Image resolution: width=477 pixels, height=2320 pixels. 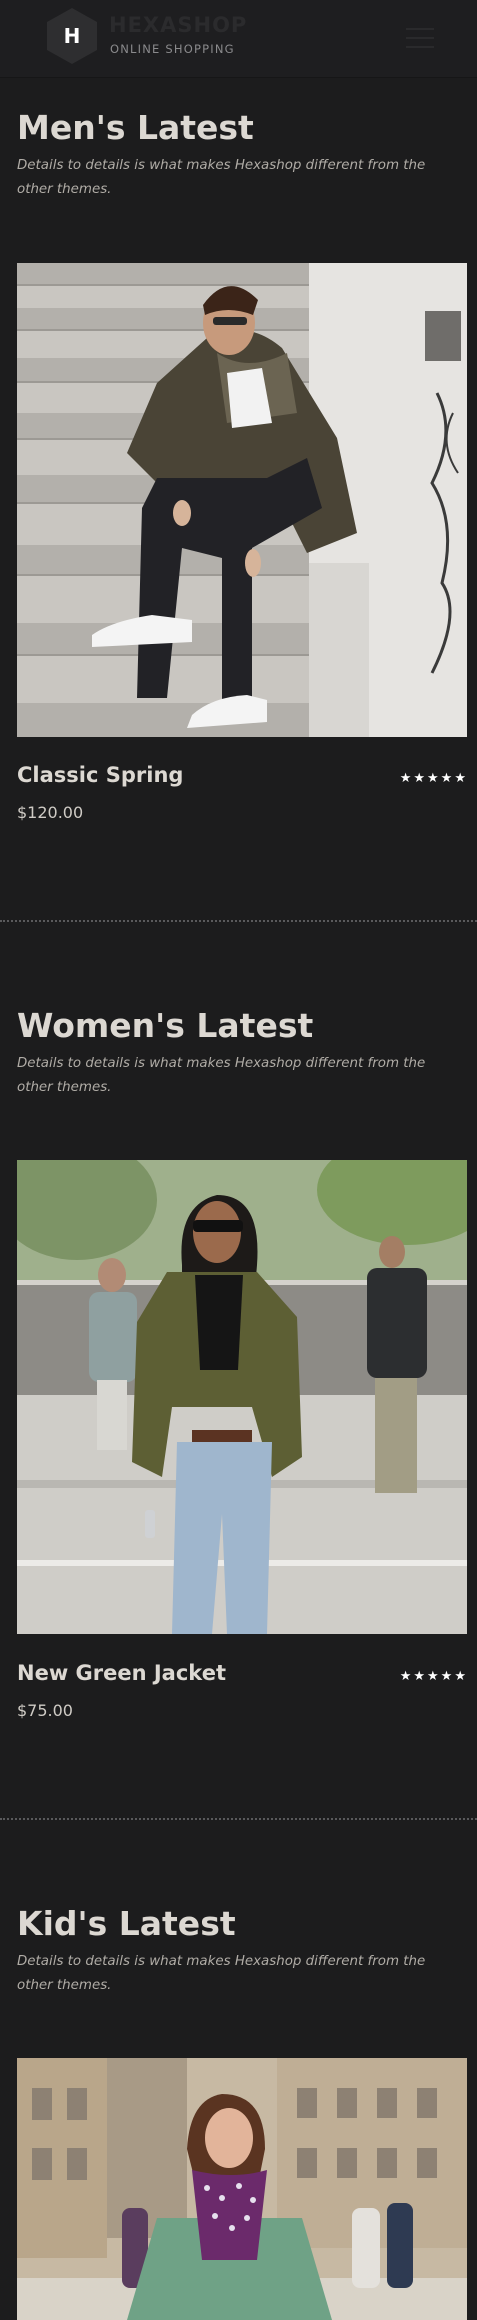 I want to click on product-image-kids, so click(x=242, y=2189).